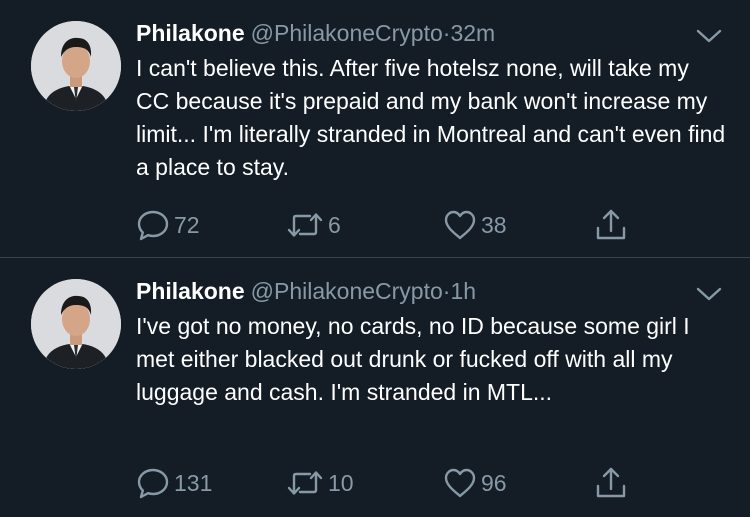 This screenshot has height=517, width=750. What do you see at coordinates (494, 482) in the screenshot?
I see `like-count: 96` at bounding box center [494, 482].